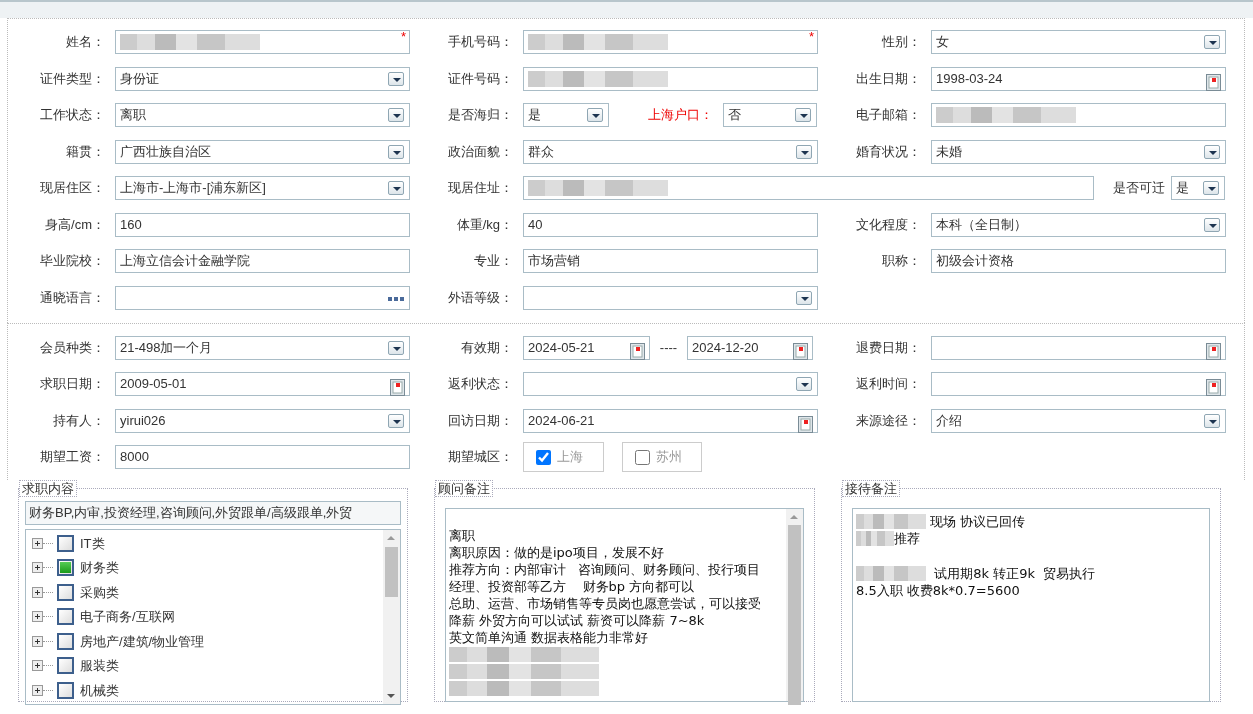  Describe the element at coordinates (262, 457) in the screenshot. I see `text-field: 8000` at that location.